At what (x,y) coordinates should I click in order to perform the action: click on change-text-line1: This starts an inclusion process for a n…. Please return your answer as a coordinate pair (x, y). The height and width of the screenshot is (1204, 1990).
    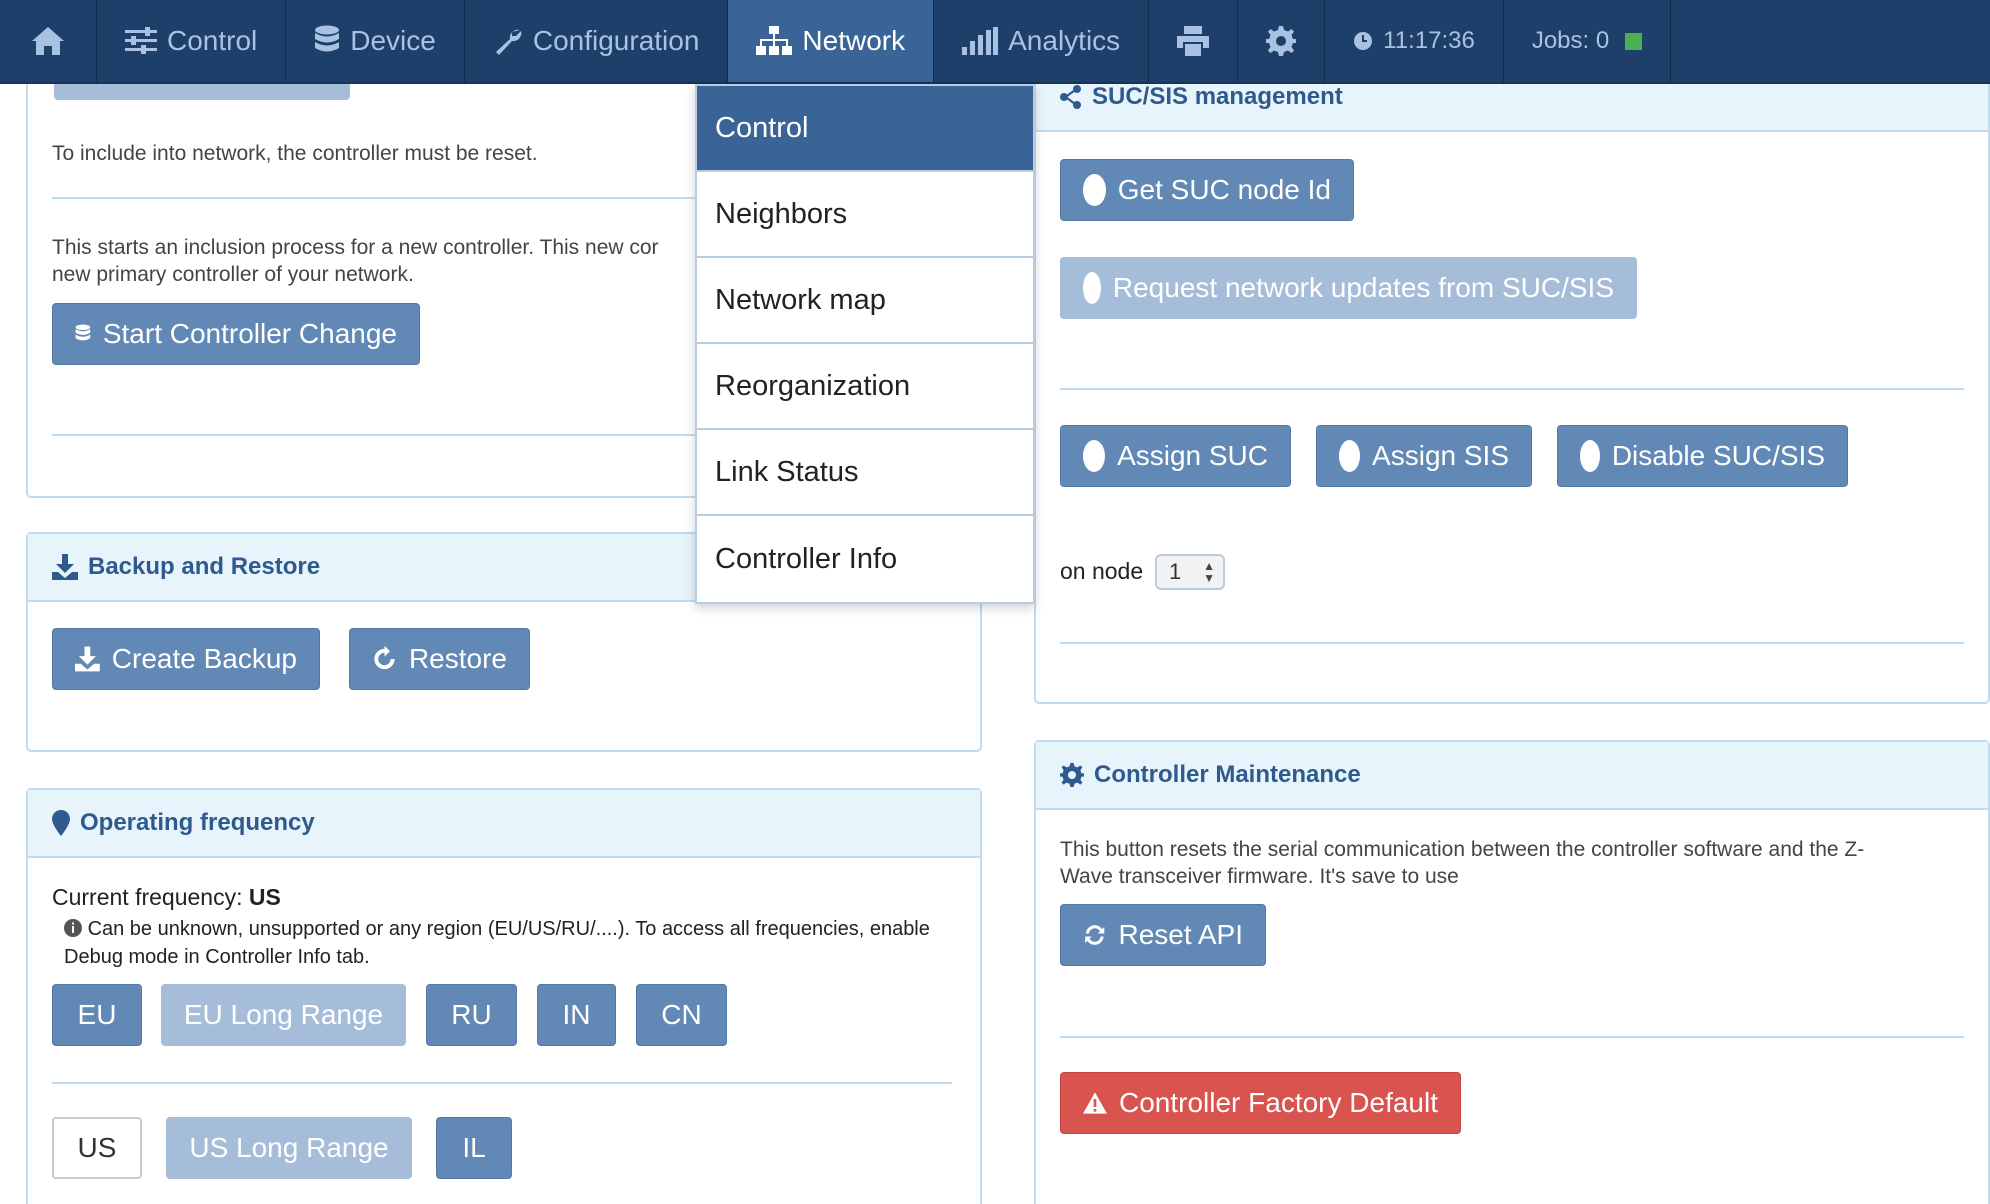
    Looking at the image, I should click on (355, 247).